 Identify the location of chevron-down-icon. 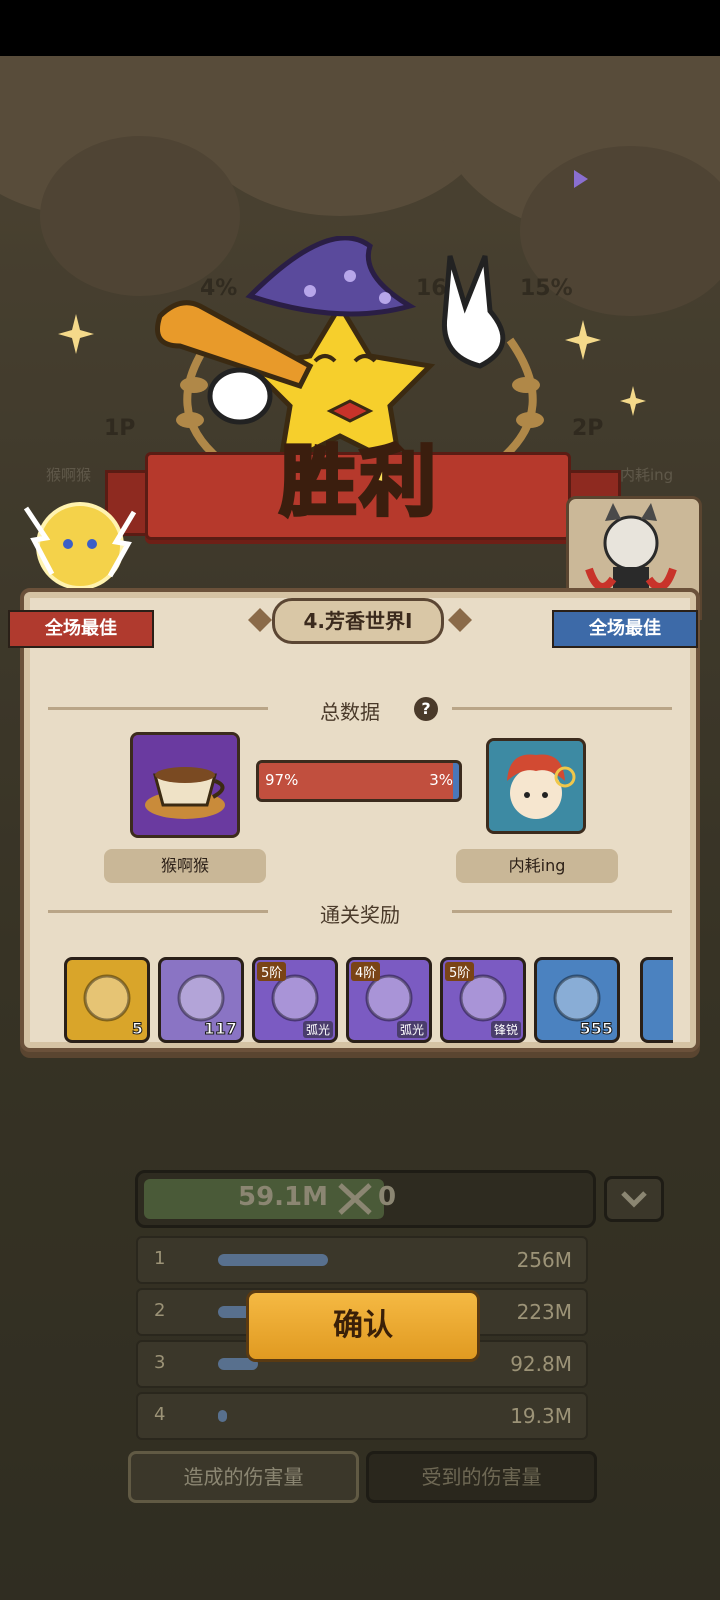
(634, 1199).